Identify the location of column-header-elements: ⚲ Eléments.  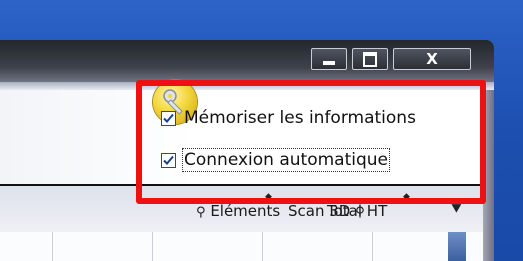
(238, 211).